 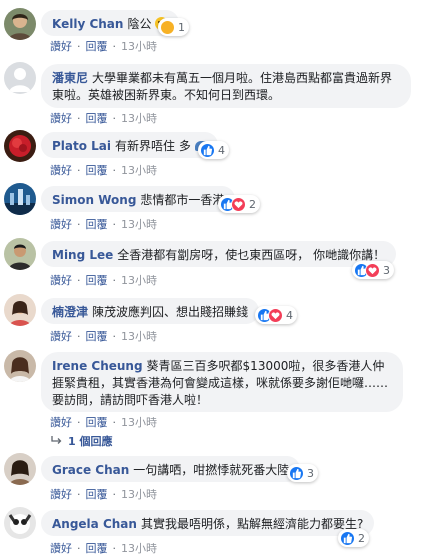 I want to click on comment-text: 一句講哂，咁撚悸就死番大陸, so click(x=211, y=470).